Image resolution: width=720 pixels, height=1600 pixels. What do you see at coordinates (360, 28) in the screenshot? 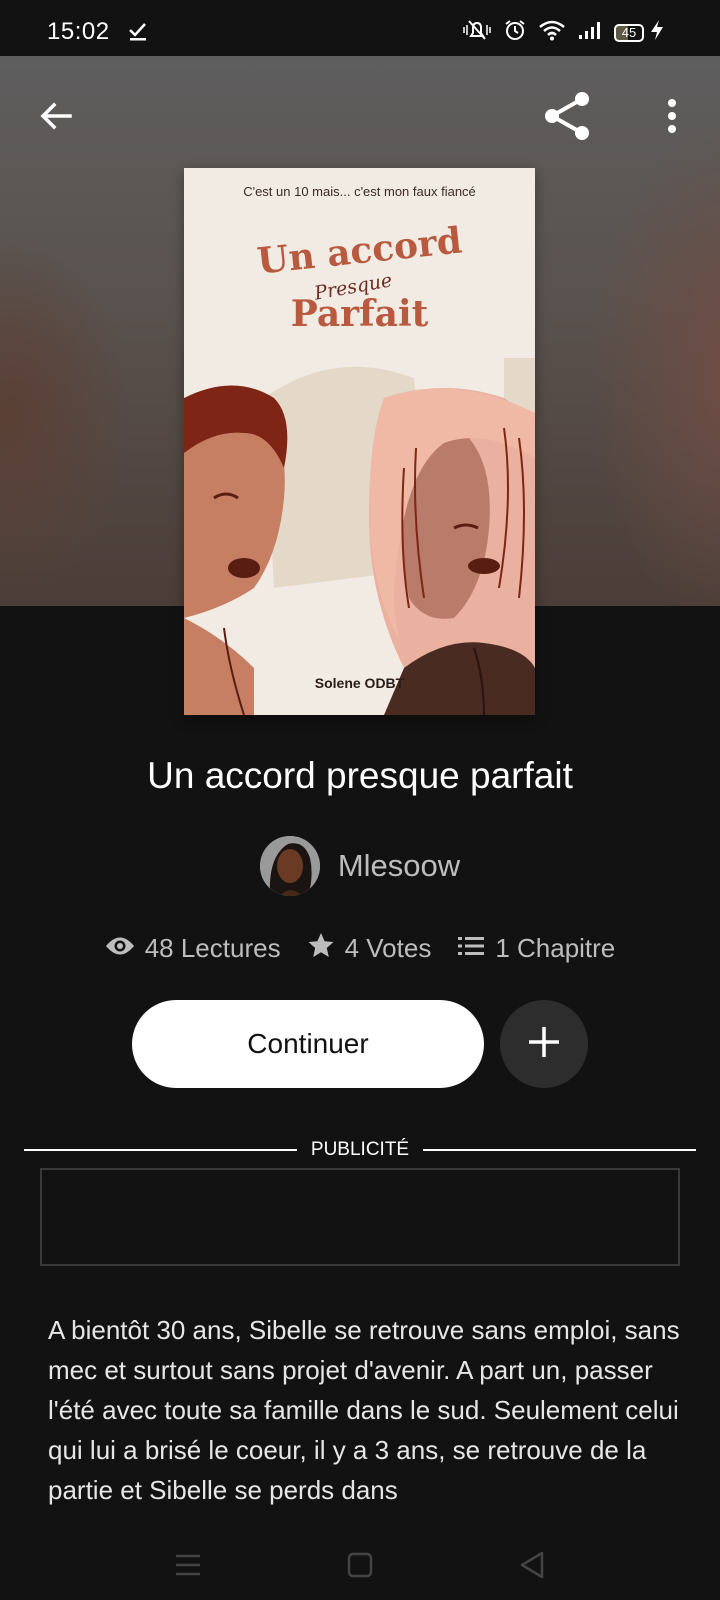
I see `status-bar: 15:02 45` at bounding box center [360, 28].